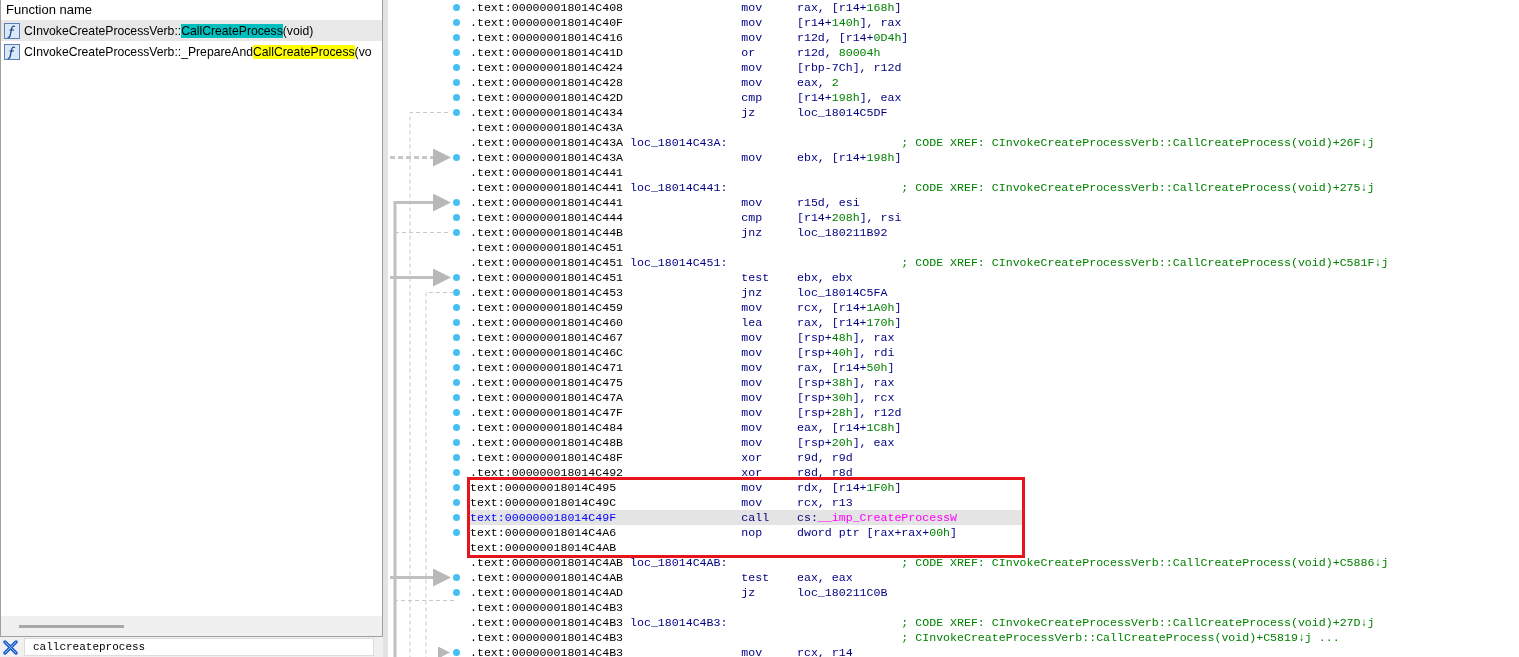 This screenshot has width=1519, height=657. I want to click on code-line: text:000000018014C495 mov rdx, [r14+1F0h], so click(746, 487).